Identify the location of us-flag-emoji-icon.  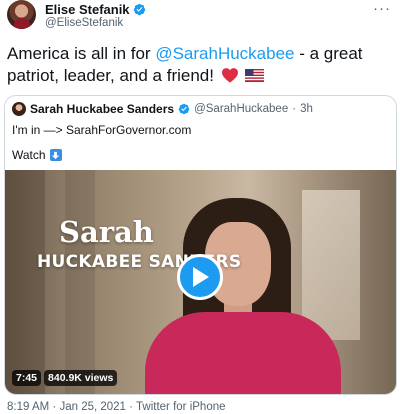
(255, 75).